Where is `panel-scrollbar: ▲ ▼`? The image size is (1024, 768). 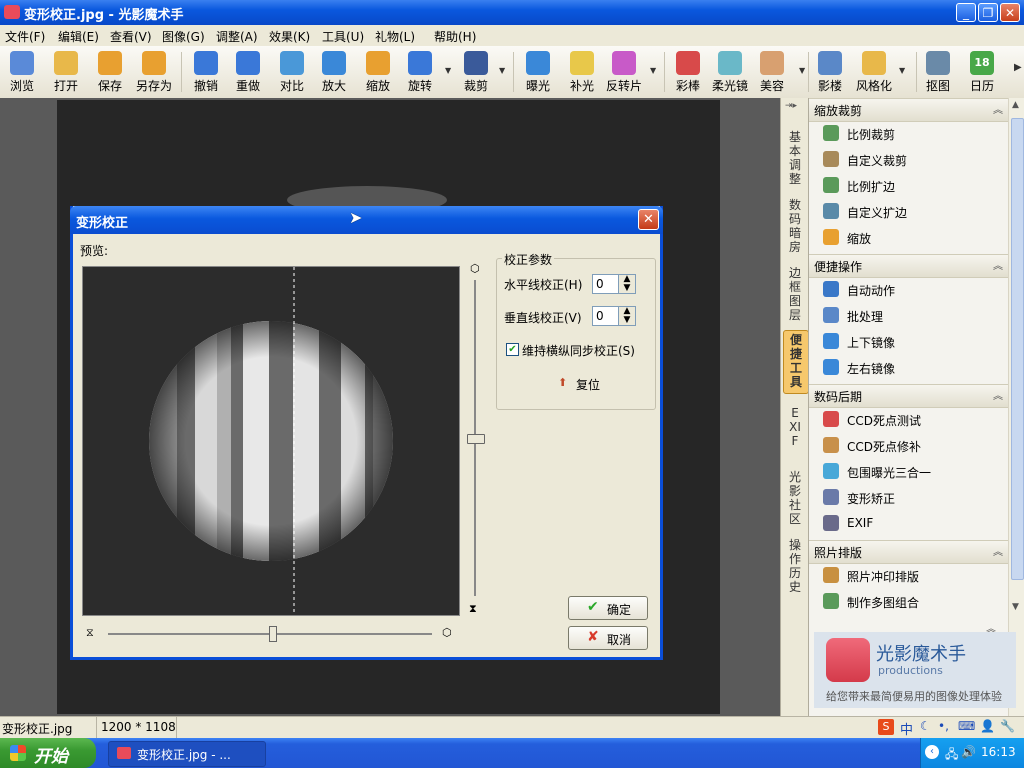 panel-scrollbar: ▲ ▼ is located at coordinates (1016, 407).